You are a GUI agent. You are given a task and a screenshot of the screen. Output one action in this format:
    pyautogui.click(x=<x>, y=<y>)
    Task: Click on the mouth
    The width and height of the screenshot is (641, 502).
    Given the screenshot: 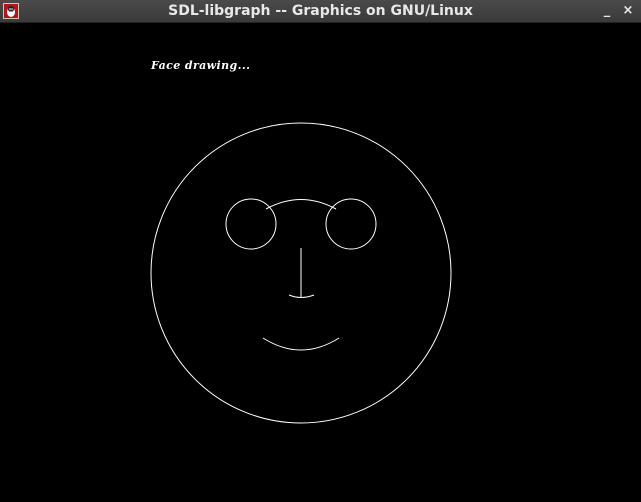 What is the action you would take?
    pyautogui.click(x=301, y=344)
    